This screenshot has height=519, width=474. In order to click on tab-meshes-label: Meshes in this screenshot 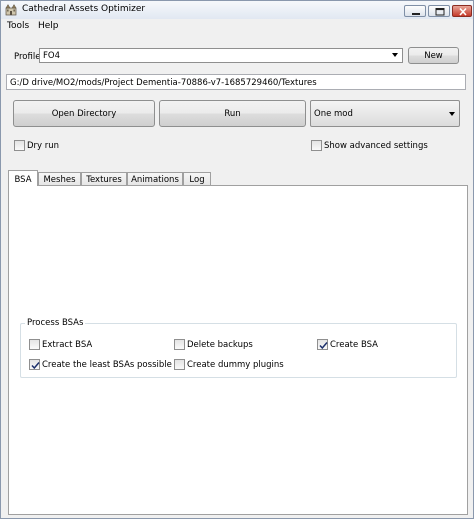, I will do `click(59, 180)`.